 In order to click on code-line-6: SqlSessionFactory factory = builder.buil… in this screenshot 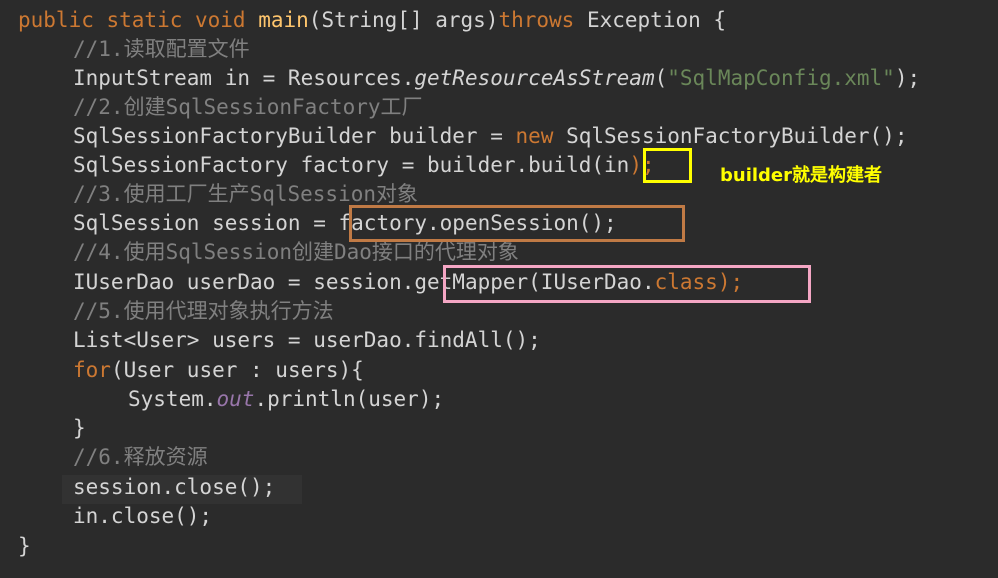, I will do `click(364, 165)`.